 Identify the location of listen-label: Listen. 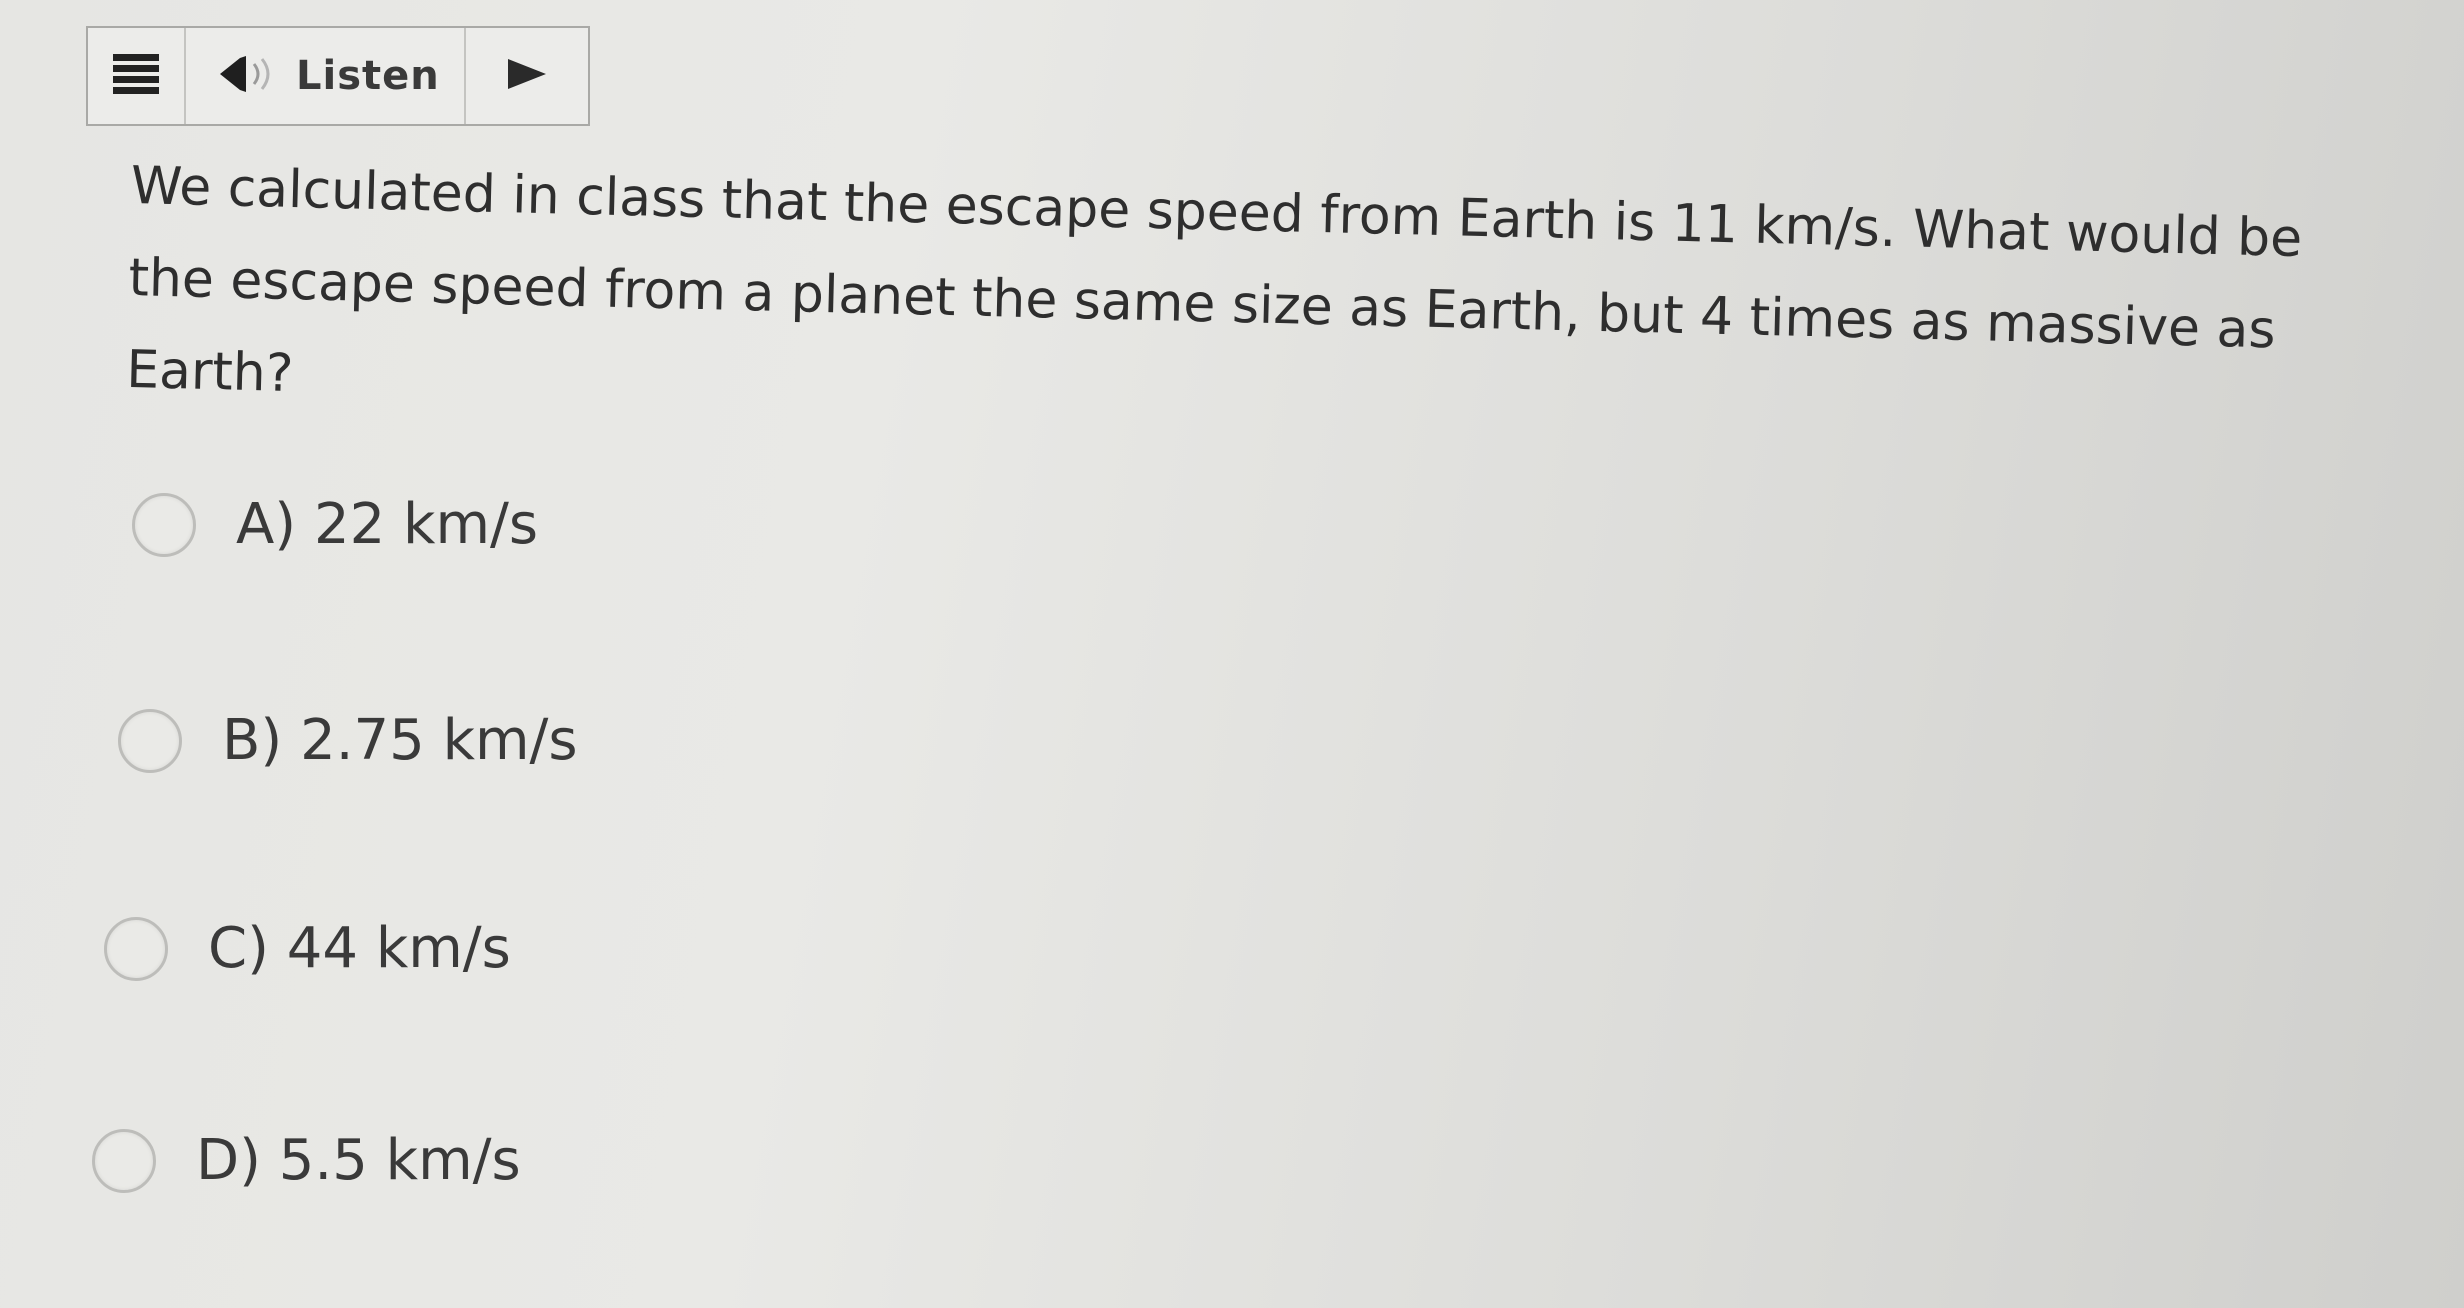
(368, 76).